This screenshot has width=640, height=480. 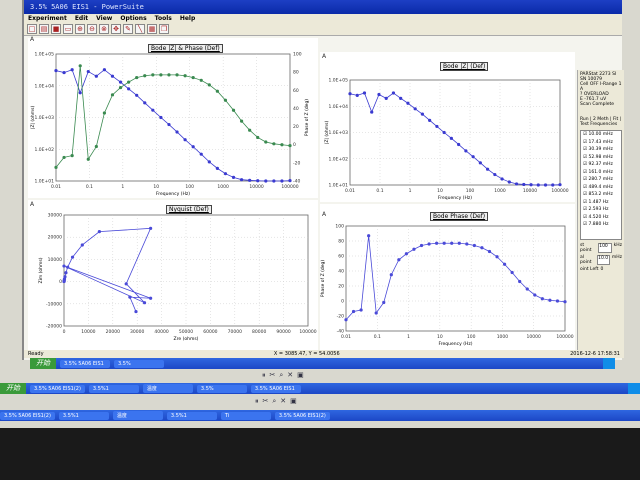 I want to click on system-tray, so click(x=609, y=363).